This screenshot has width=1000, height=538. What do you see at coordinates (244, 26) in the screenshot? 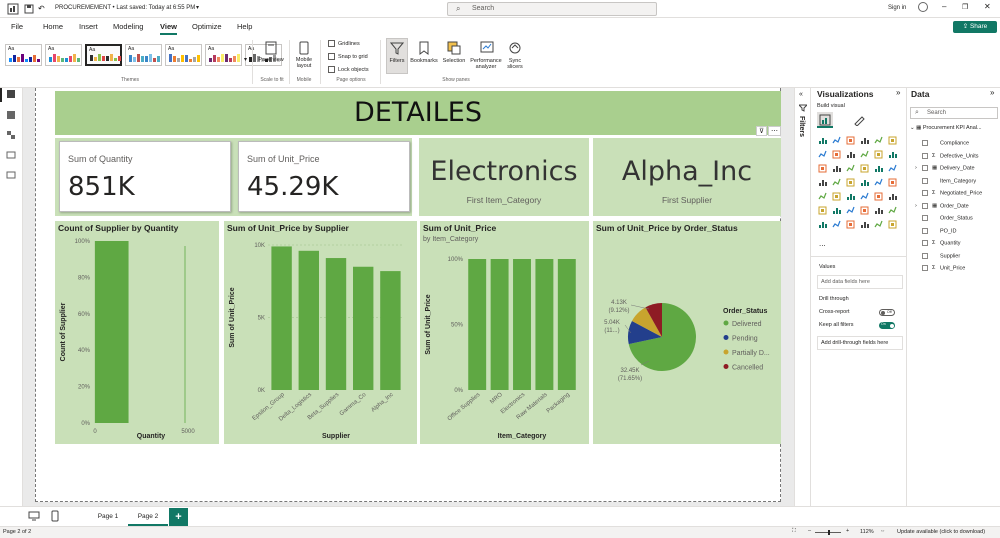
I see `menu-help: Help` at bounding box center [244, 26].